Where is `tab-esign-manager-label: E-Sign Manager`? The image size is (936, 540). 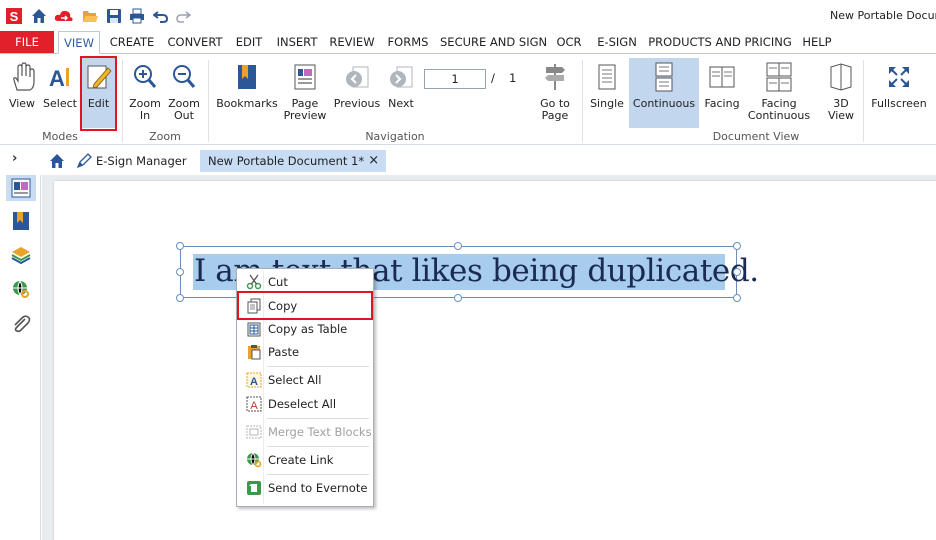
tab-esign-manager-label: E-Sign Manager is located at coordinates (141, 161).